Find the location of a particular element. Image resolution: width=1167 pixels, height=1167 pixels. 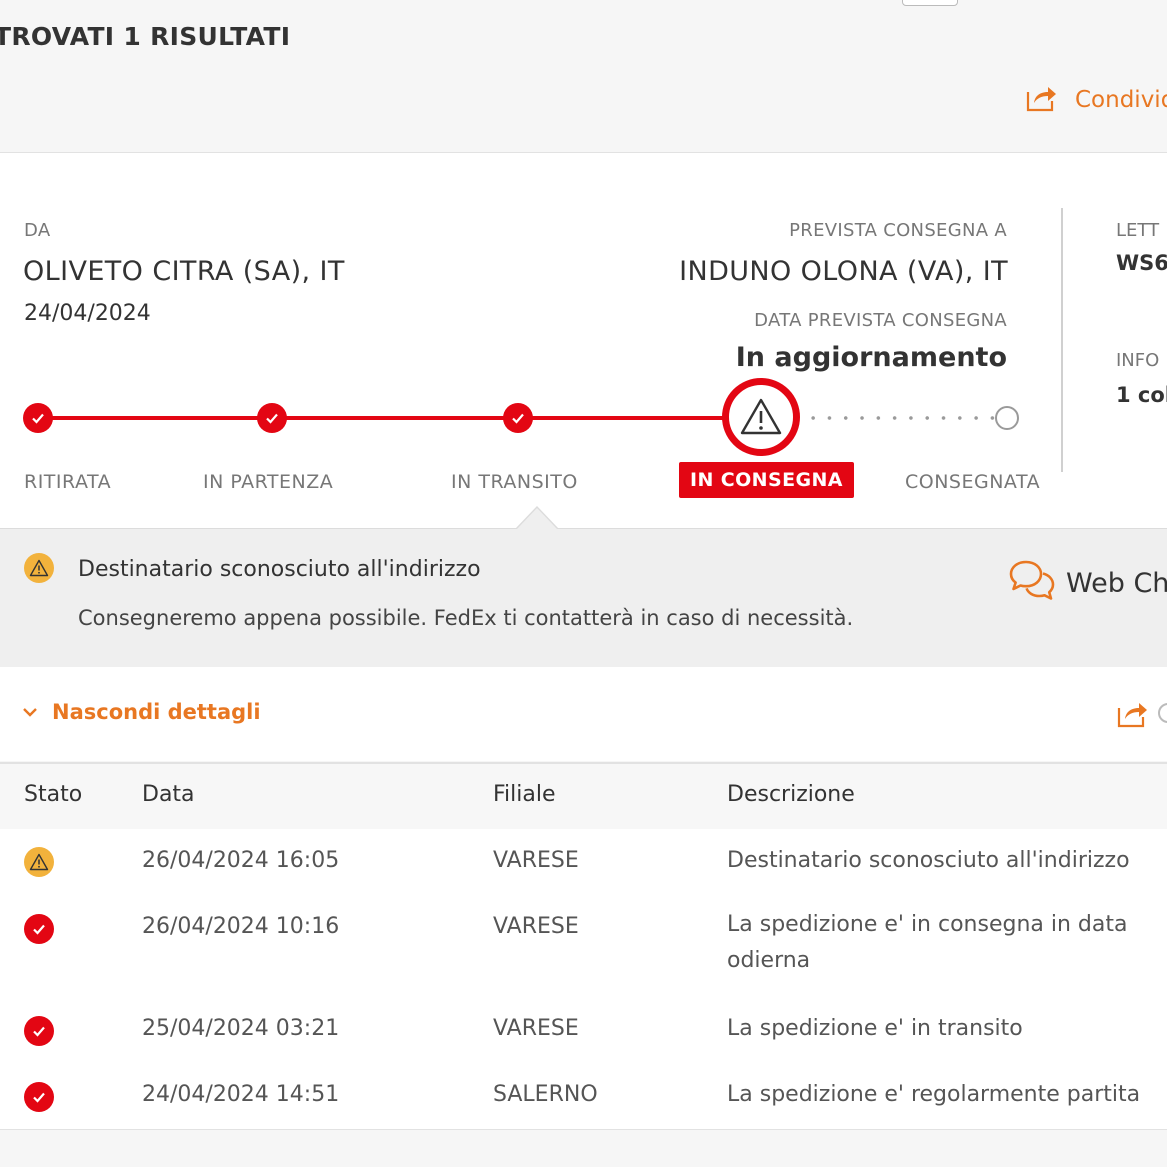

row-2-branch: VARESE is located at coordinates (536, 926).